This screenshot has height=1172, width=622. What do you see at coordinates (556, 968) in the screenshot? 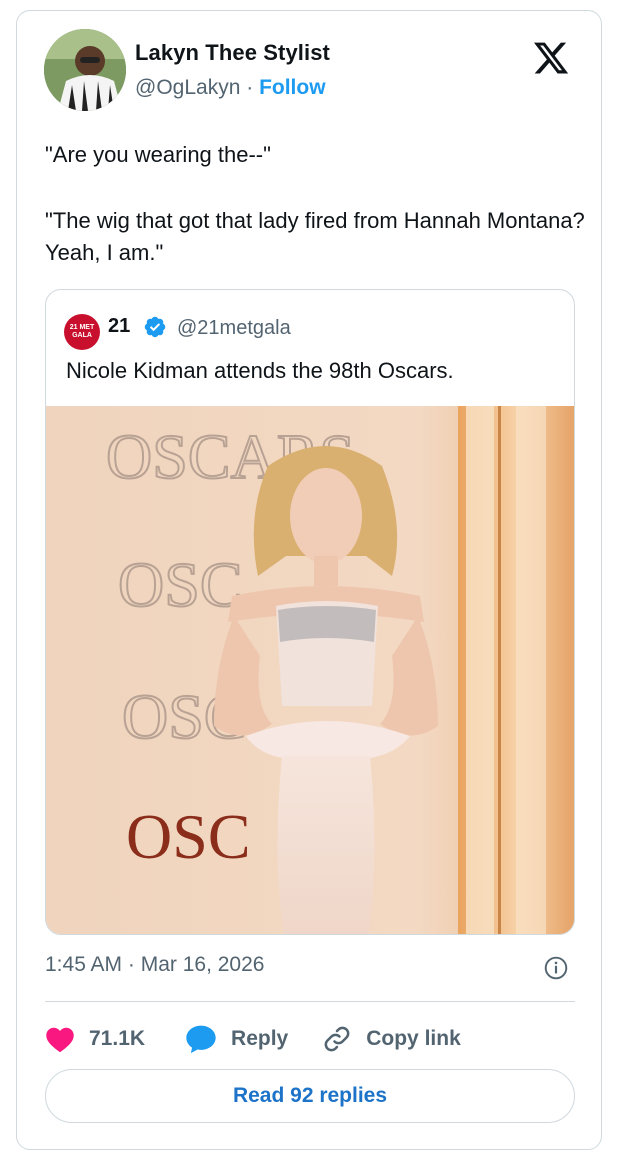
I see `info-icon` at bounding box center [556, 968].